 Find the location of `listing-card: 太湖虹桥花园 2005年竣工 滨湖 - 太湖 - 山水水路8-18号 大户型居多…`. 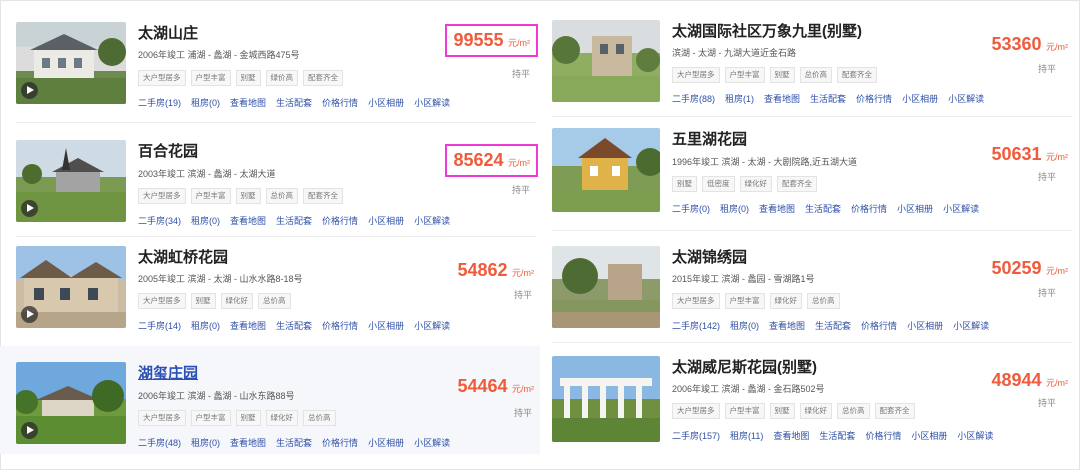

listing-card: 太湖虹桥花园 2005年竣工 滨湖 - 太湖 - 山水水路8-18号 大户型居多… is located at coordinates (270, 292).